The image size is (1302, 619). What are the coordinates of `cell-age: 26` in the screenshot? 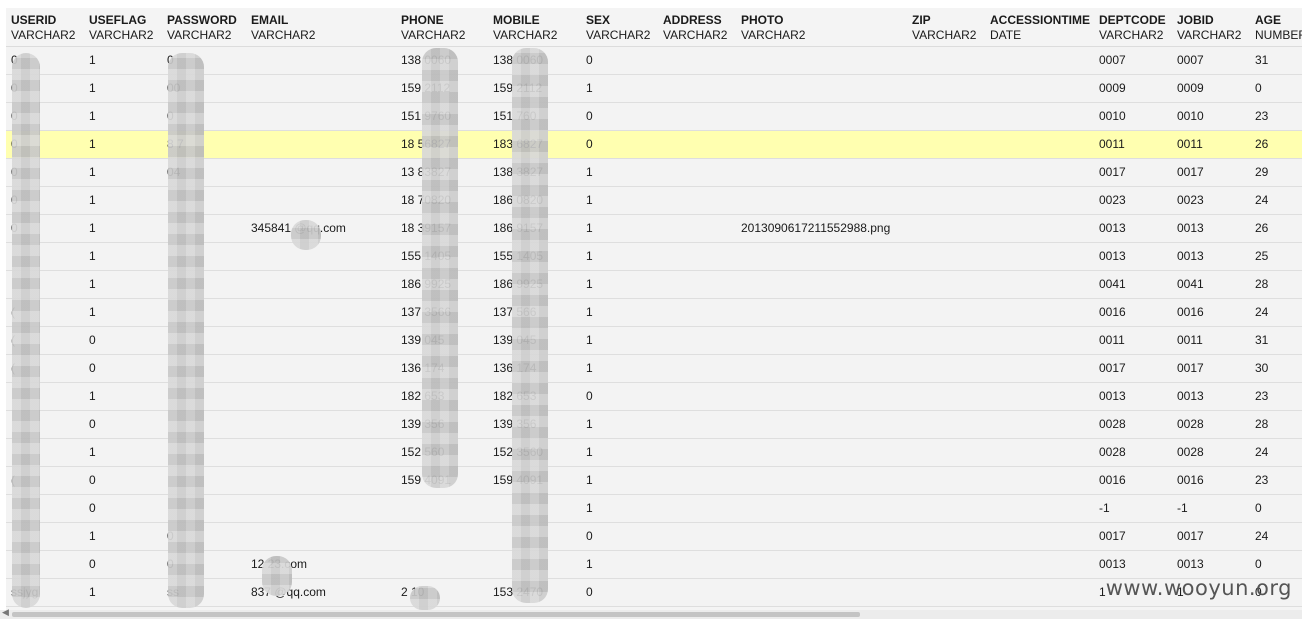 It's located at (1276, 144).